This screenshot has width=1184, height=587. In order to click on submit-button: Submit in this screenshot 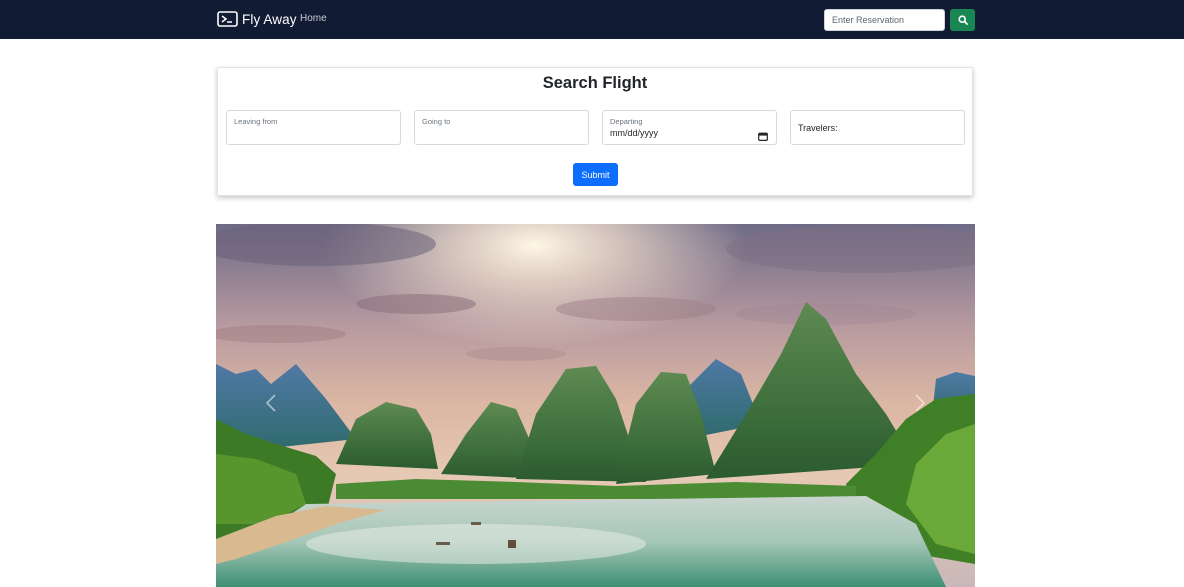, I will do `click(595, 174)`.